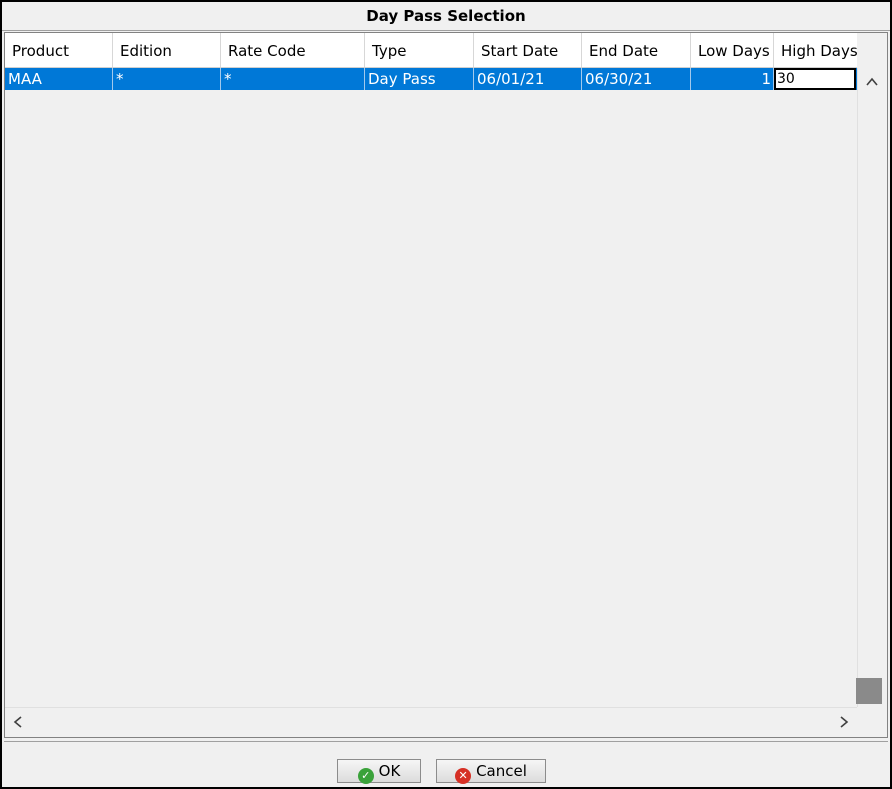 The width and height of the screenshot is (892, 789). What do you see at coordinates (869, 691) in the screenshot?
I see `scrollbar-corner` at bounding box center [869, 691].